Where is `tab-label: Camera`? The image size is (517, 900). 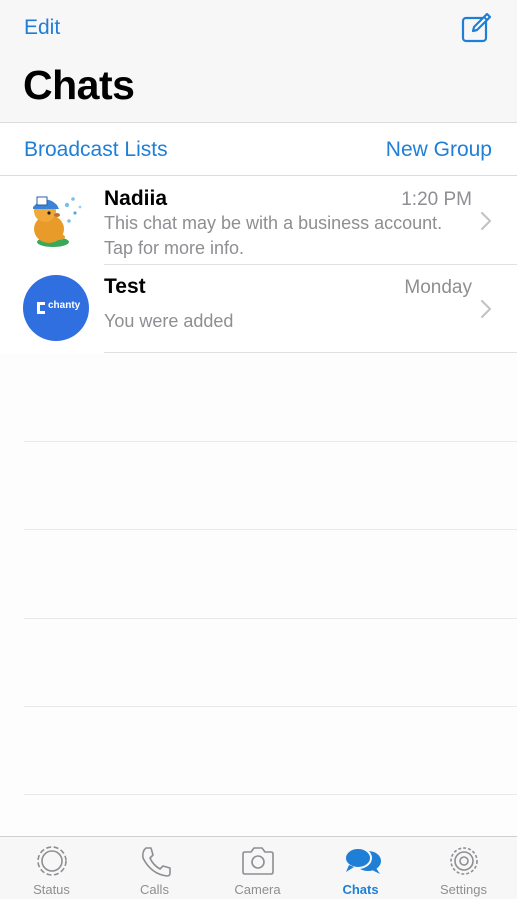
tab-label: Camera is located at coordinates (257, 889).